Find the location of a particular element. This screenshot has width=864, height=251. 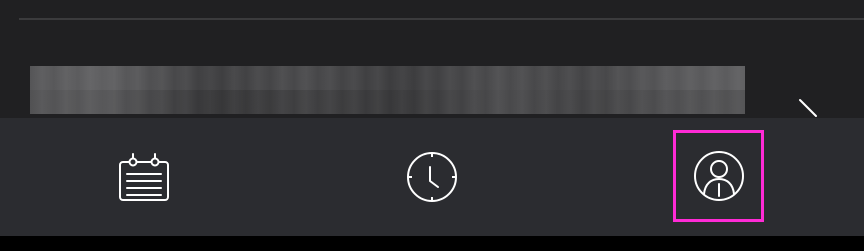

tab-profile is located at coordinates (718, 176).